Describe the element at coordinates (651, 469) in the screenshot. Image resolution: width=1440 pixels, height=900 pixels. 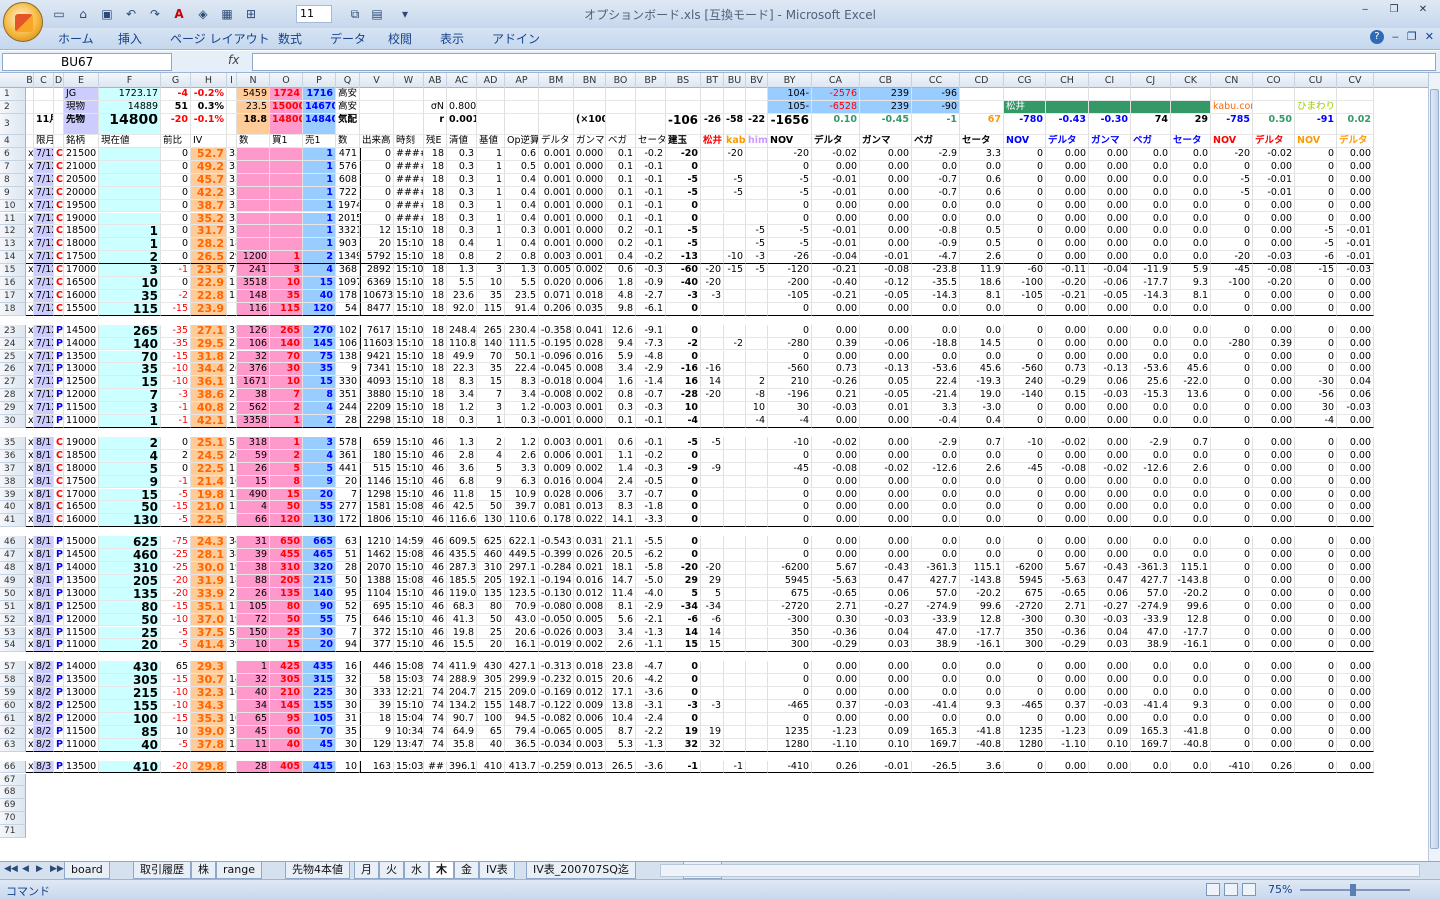
I see `cell: -0.3` at that location.